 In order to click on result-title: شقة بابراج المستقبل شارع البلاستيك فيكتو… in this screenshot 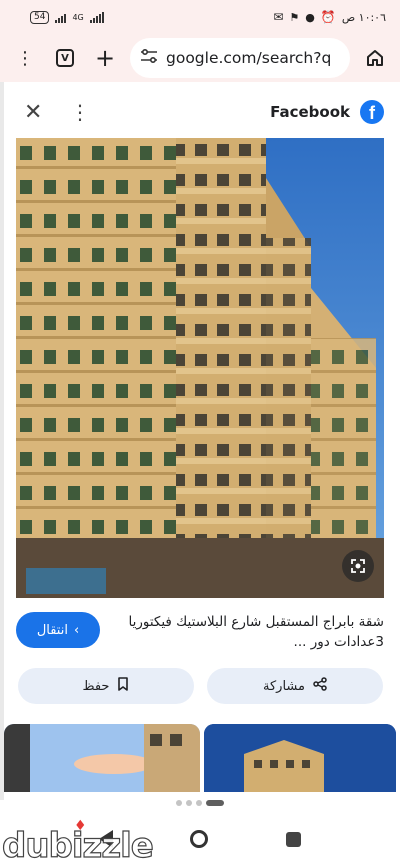, I will do `click(254, 632)`.